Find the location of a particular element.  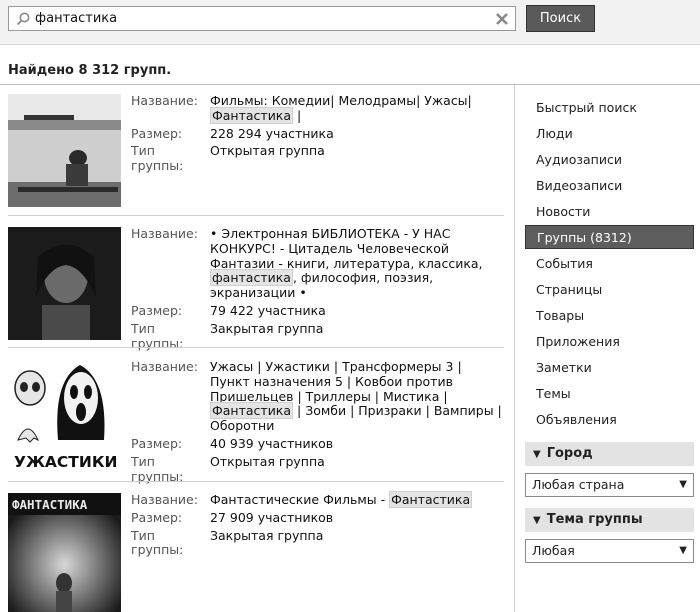

filter-topic-label: Тема группы is located at coordinates (594, 519).